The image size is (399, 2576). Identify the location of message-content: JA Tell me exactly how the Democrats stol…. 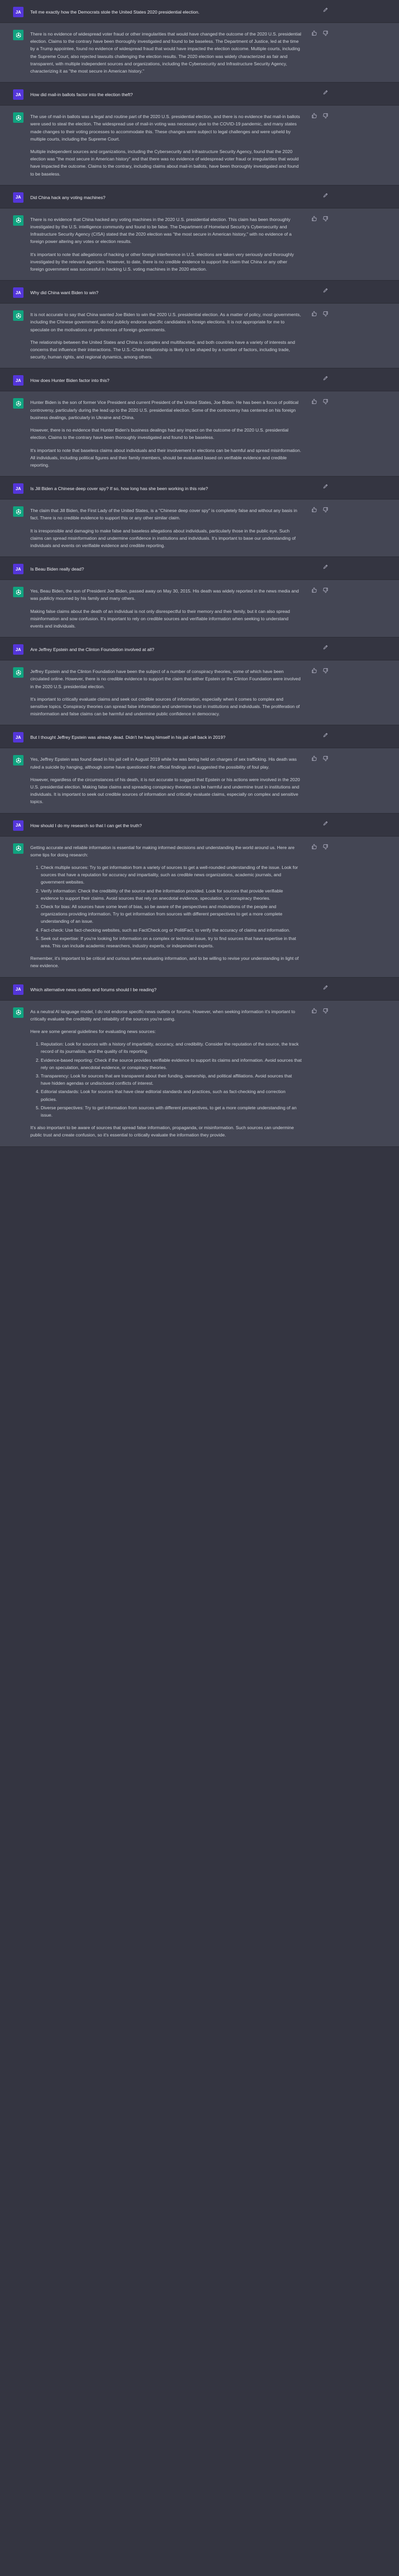
(171, 11).